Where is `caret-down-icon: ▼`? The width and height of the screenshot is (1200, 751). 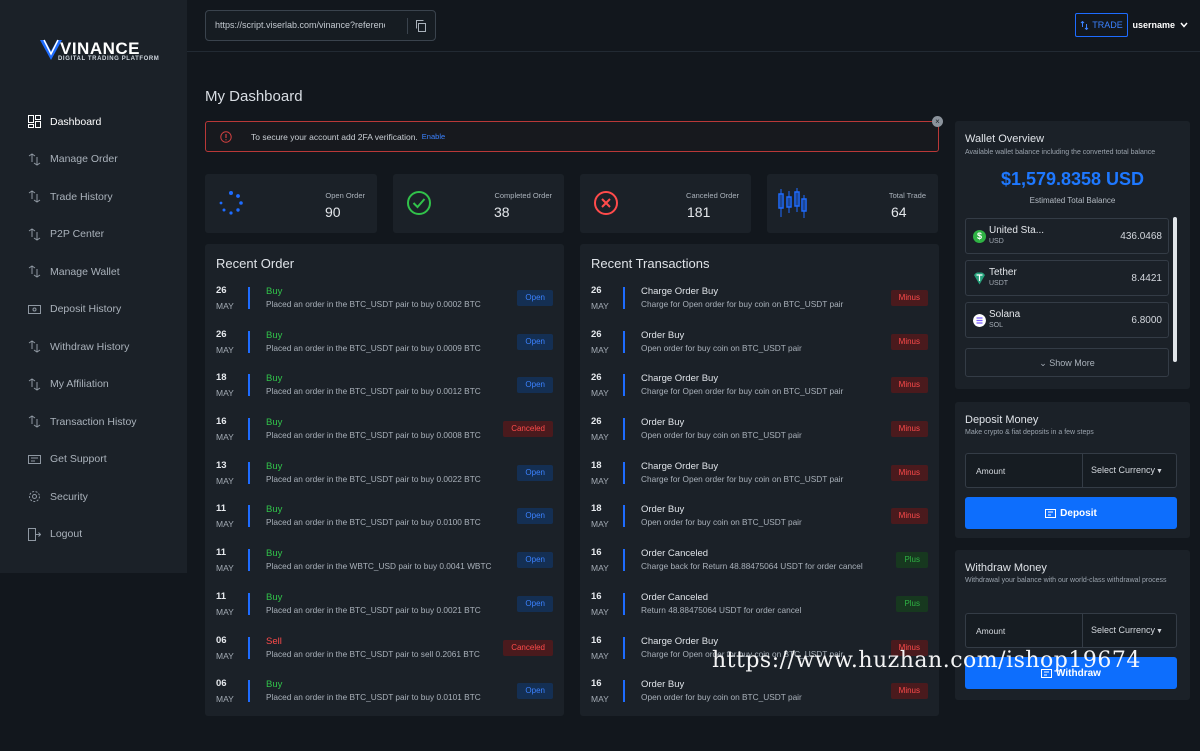 caret-down-icon: ▼ is located at coordinates (1159, 631).